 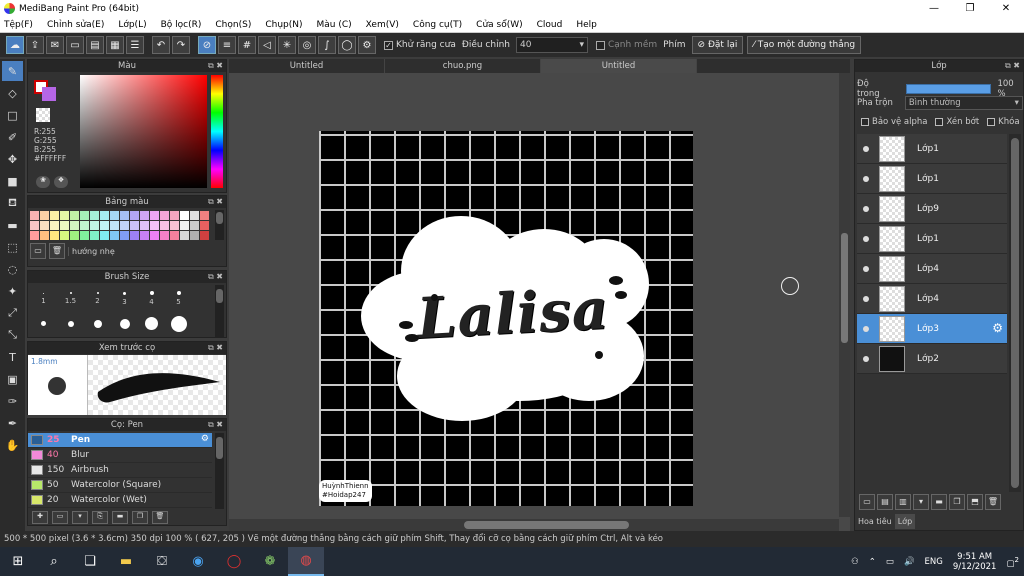 What do you see at coordinates (932, 299) in the screenshot?
I see `layer-item: Lớp4` at bounding box center [932, 299].